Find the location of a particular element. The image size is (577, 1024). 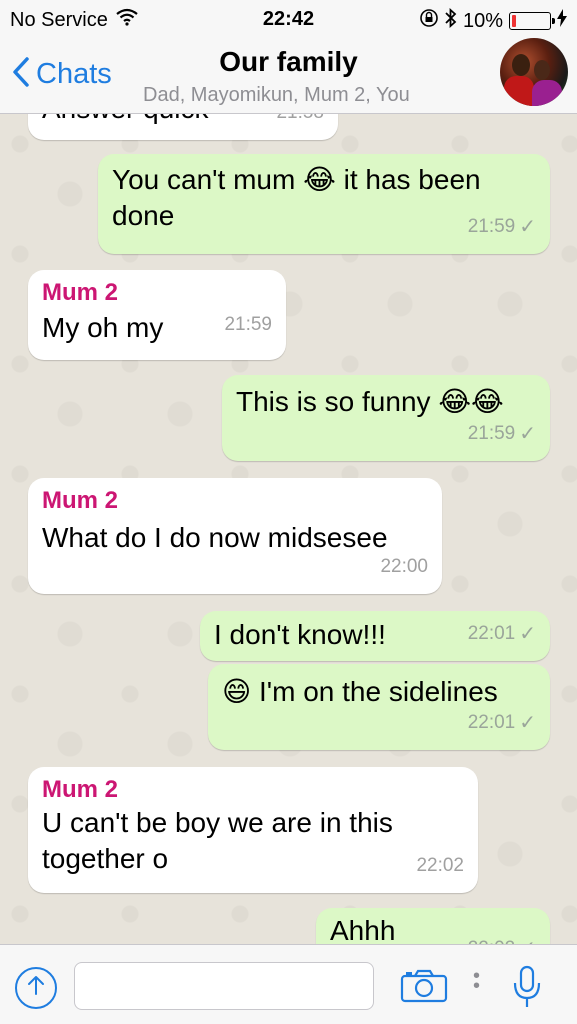

chat-title: Our family is located at coordinates (288, 62).